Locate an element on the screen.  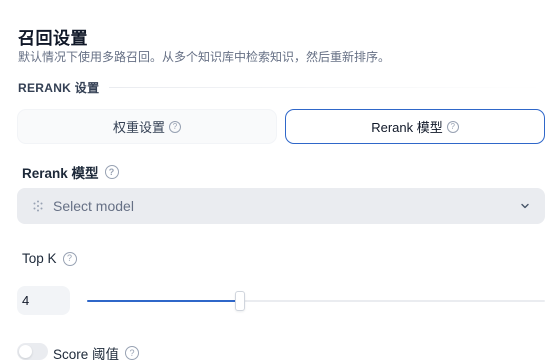
rerank-model-label: Rerank 模型 is located at coordinates (60, 173).